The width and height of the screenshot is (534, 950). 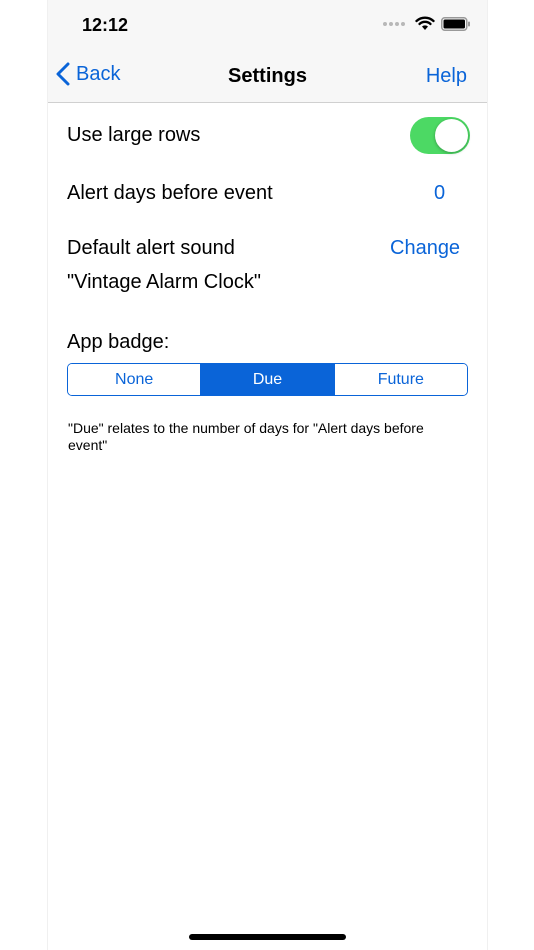 I want to click on battery-icon, so click(x=455, y=23).